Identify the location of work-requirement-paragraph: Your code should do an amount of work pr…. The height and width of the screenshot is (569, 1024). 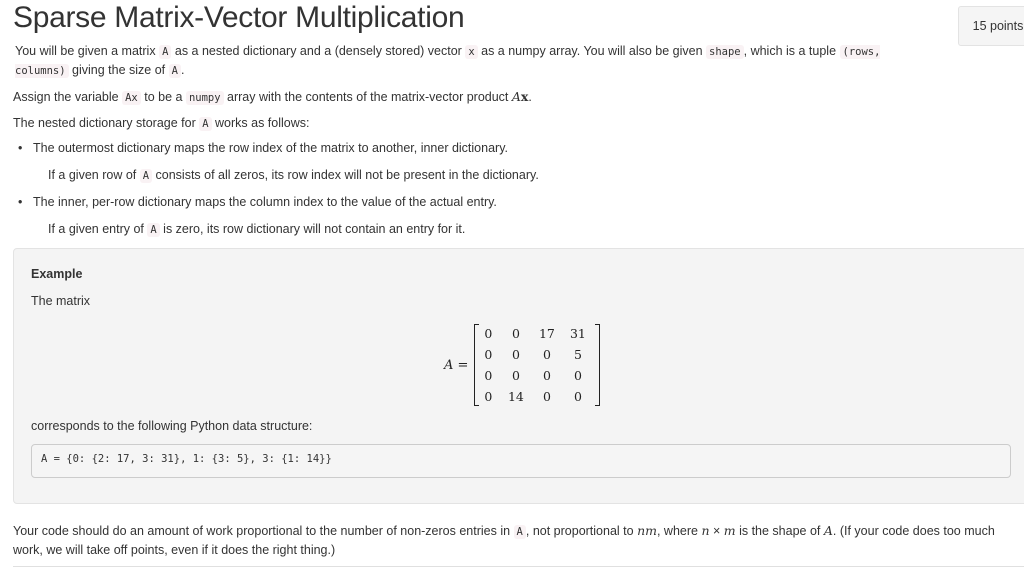
(504, 540).